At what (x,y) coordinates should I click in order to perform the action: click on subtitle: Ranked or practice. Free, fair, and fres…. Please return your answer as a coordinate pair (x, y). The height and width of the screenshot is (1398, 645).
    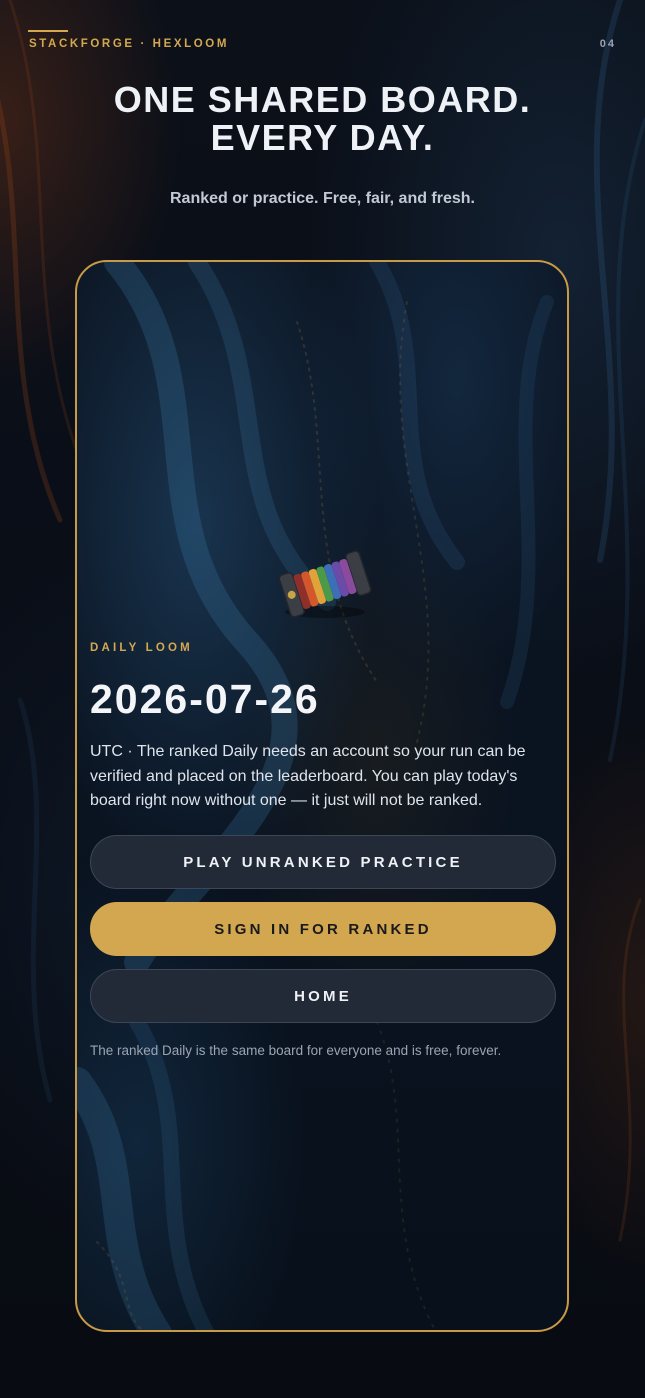
    Looking at the image, I should click on (322, 198).